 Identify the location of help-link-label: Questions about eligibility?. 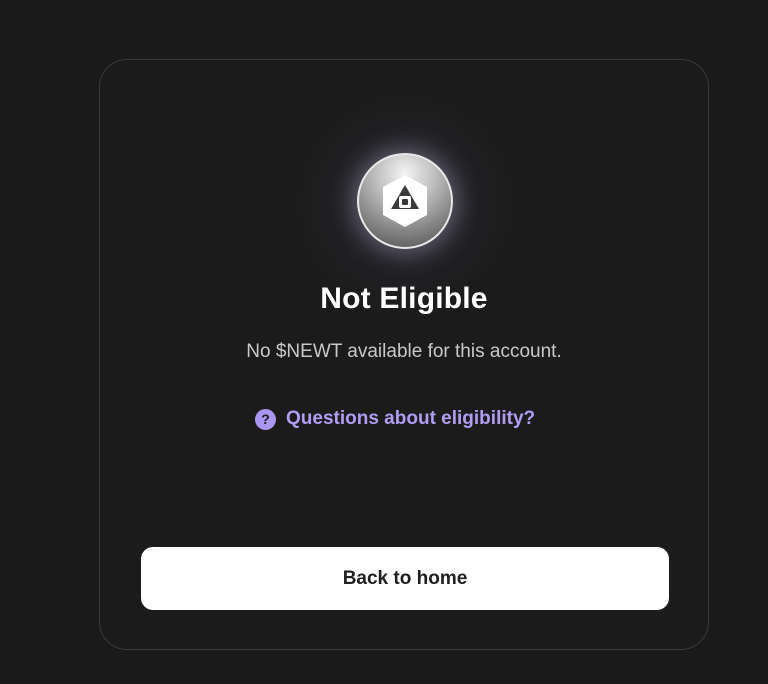
(411, 418).